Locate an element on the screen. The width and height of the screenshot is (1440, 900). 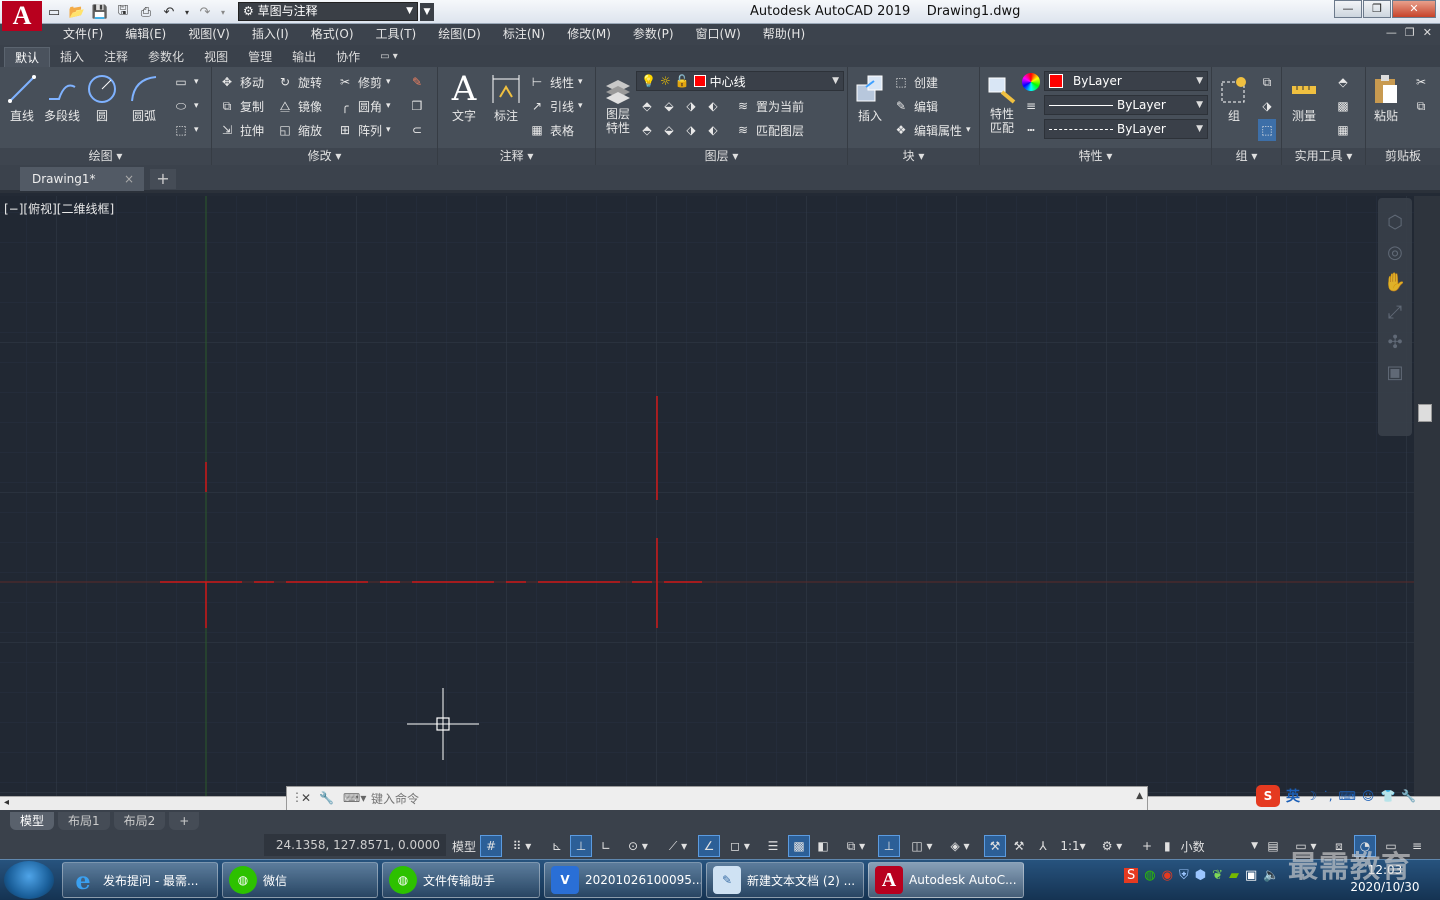
3d-osnap-icon: ⧉ ▾ is located at coordinates (856, 846).